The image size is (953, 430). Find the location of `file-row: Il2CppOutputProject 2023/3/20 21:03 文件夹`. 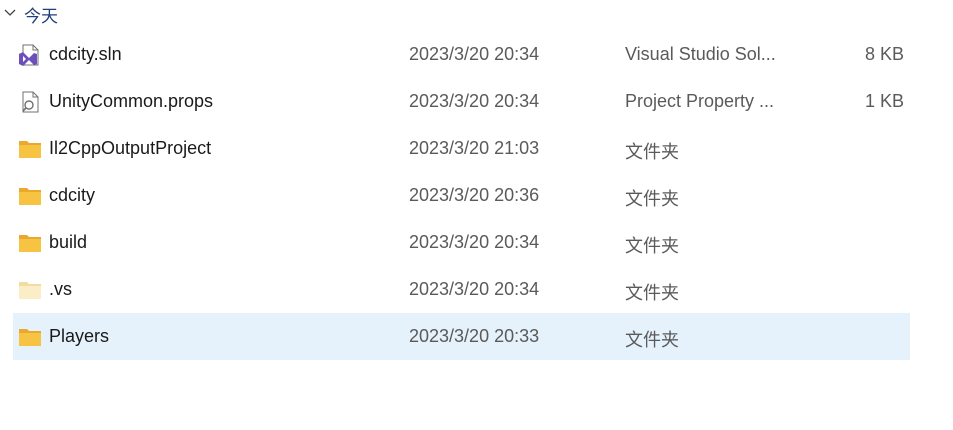

file-row: Il2CppOutputProject 2023/3/20 21:03 文件夹 is located at coordinates (461, 148).